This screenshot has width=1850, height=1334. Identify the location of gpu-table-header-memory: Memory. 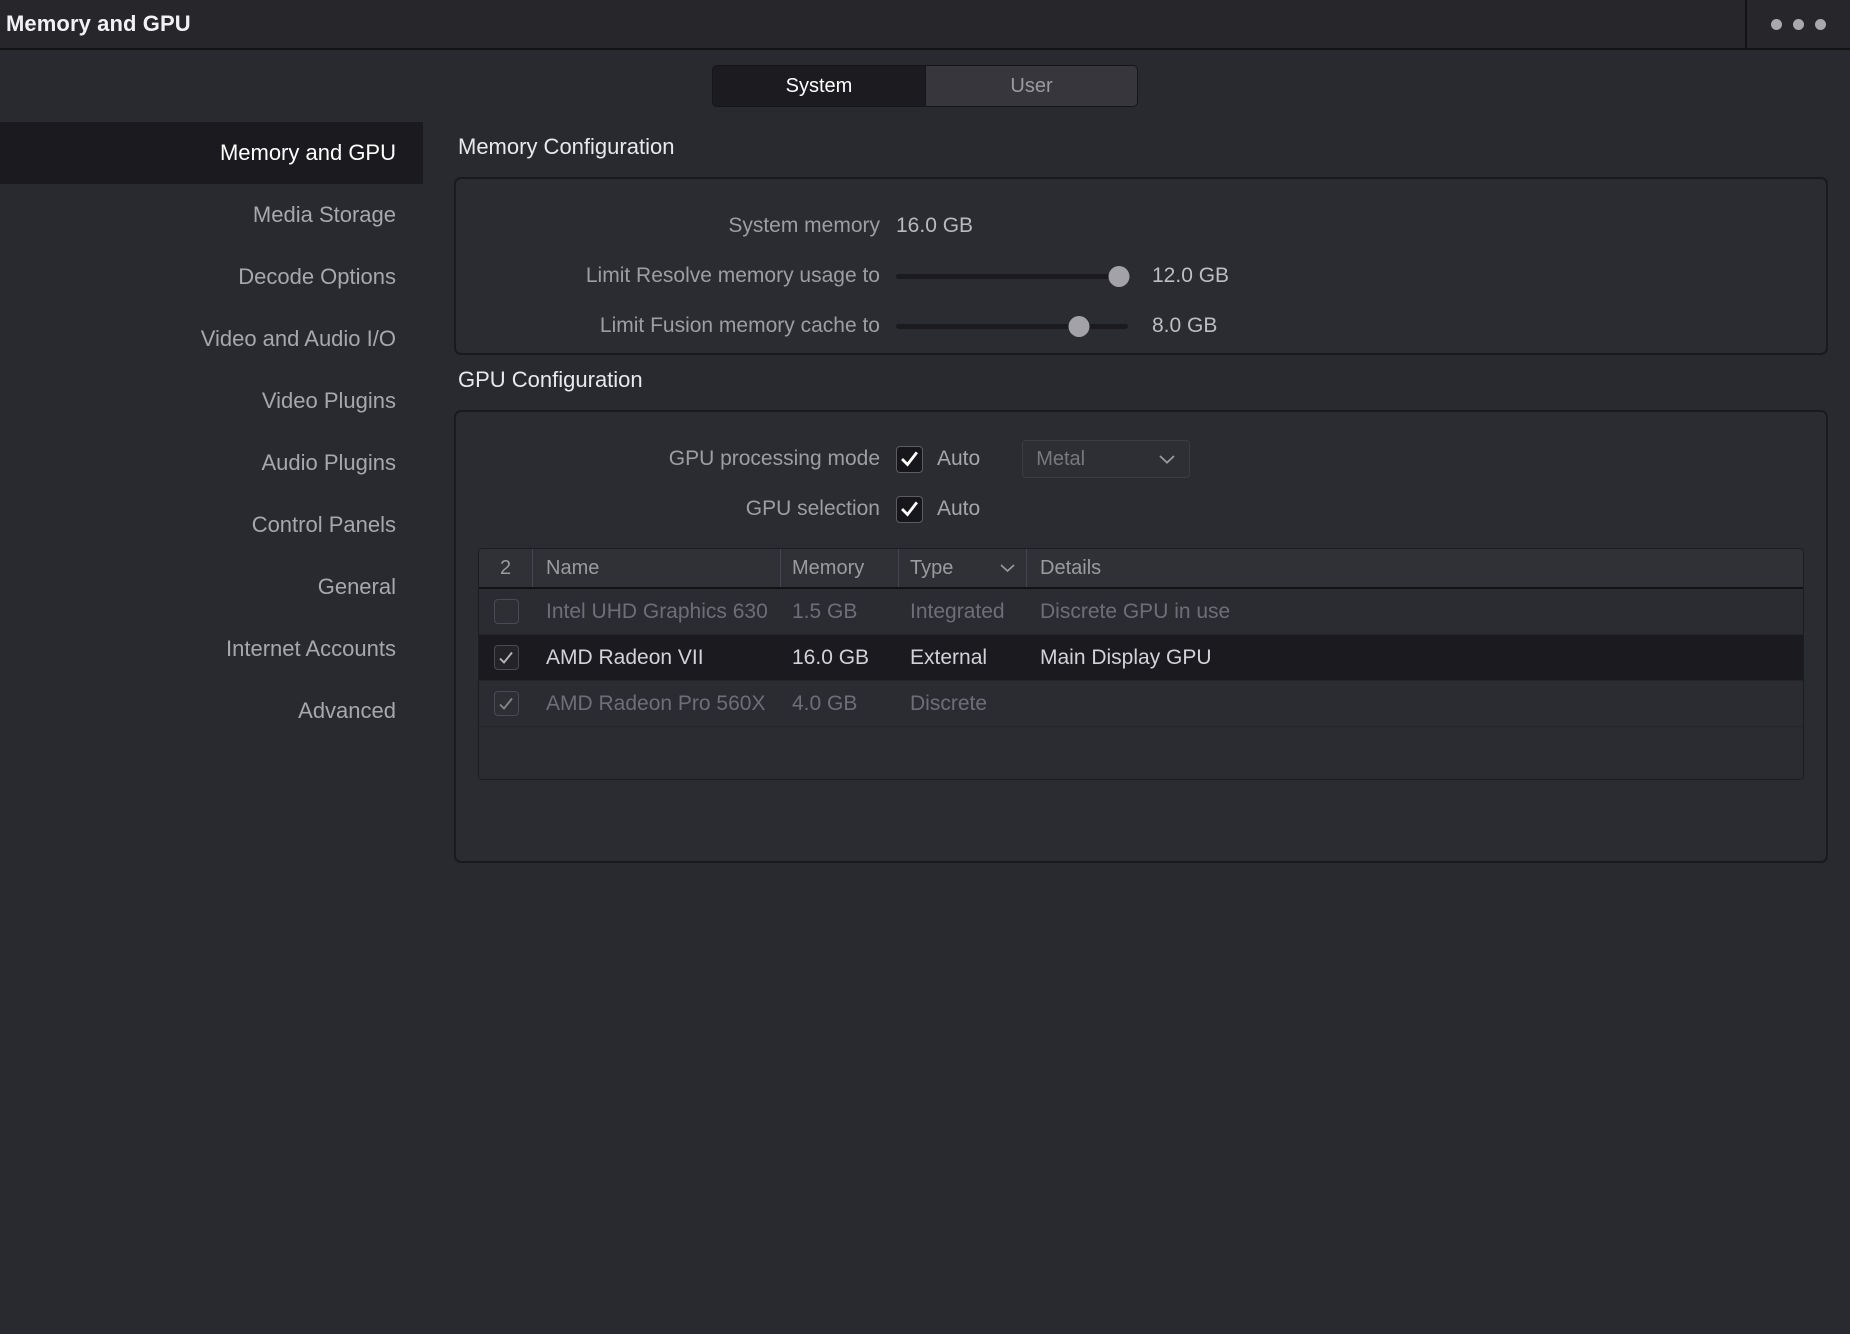
(840, 568).